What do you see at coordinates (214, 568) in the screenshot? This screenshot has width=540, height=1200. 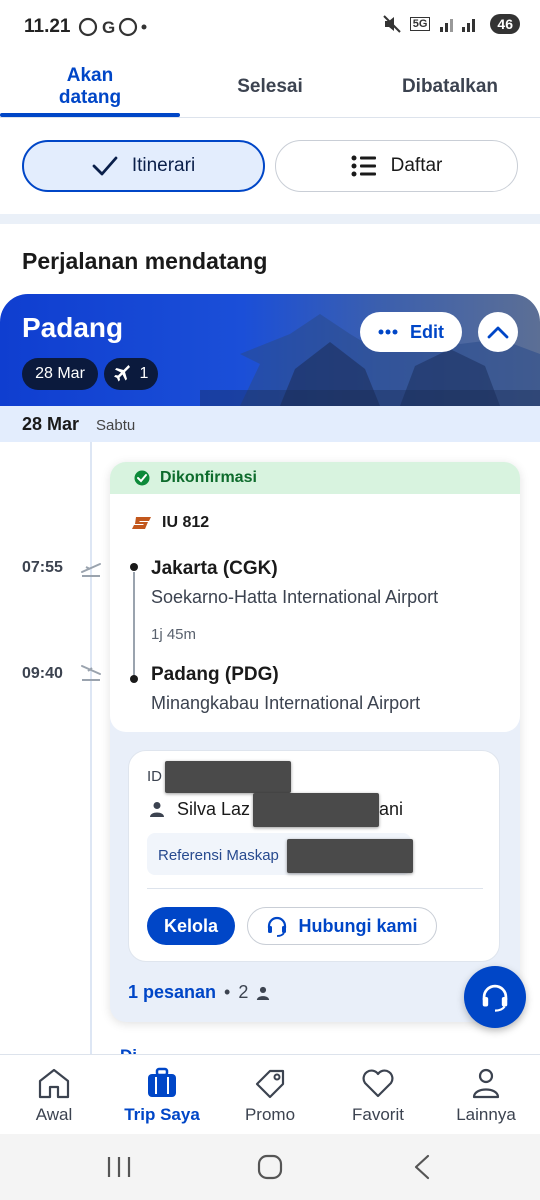 I see `origin-city: Jakarta (CGK)` at bounding box center [214, 568].